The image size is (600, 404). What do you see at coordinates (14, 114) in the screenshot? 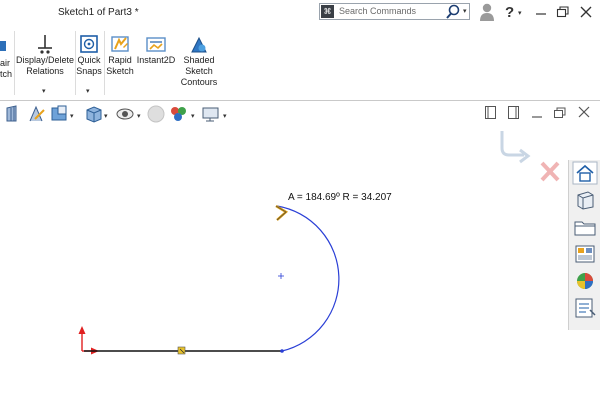
I see `zoom-to-fit-icon` at bounding box center [14, 114].